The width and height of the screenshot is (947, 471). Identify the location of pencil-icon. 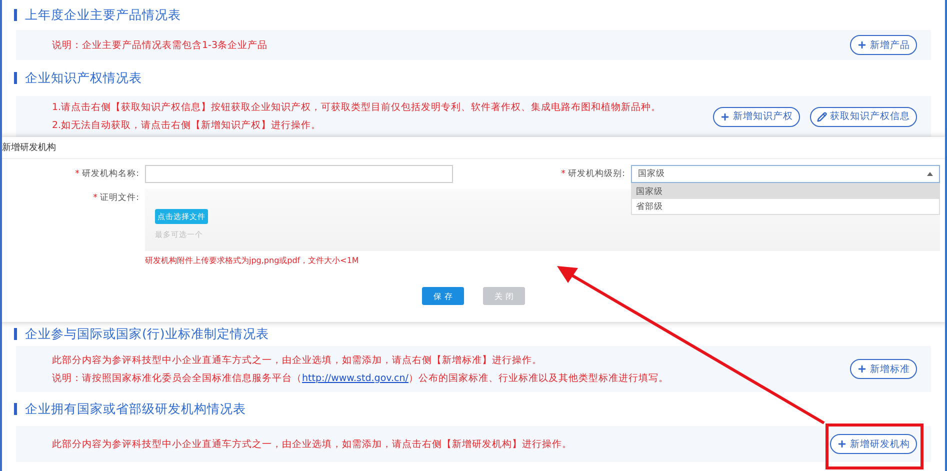
(822, 117).